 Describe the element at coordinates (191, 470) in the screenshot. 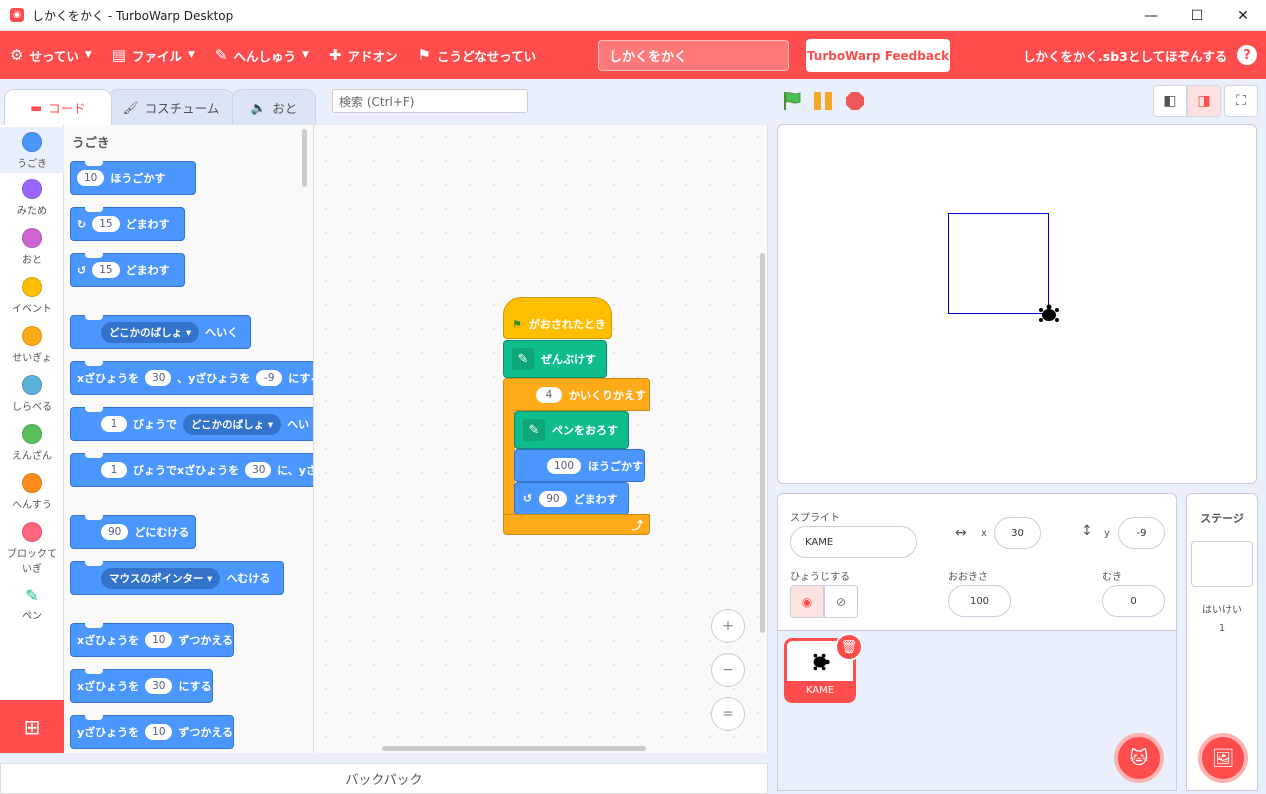

I see `block-glide-xy: 1 びょうでxざひょうを 30 に、yざ` at that location.